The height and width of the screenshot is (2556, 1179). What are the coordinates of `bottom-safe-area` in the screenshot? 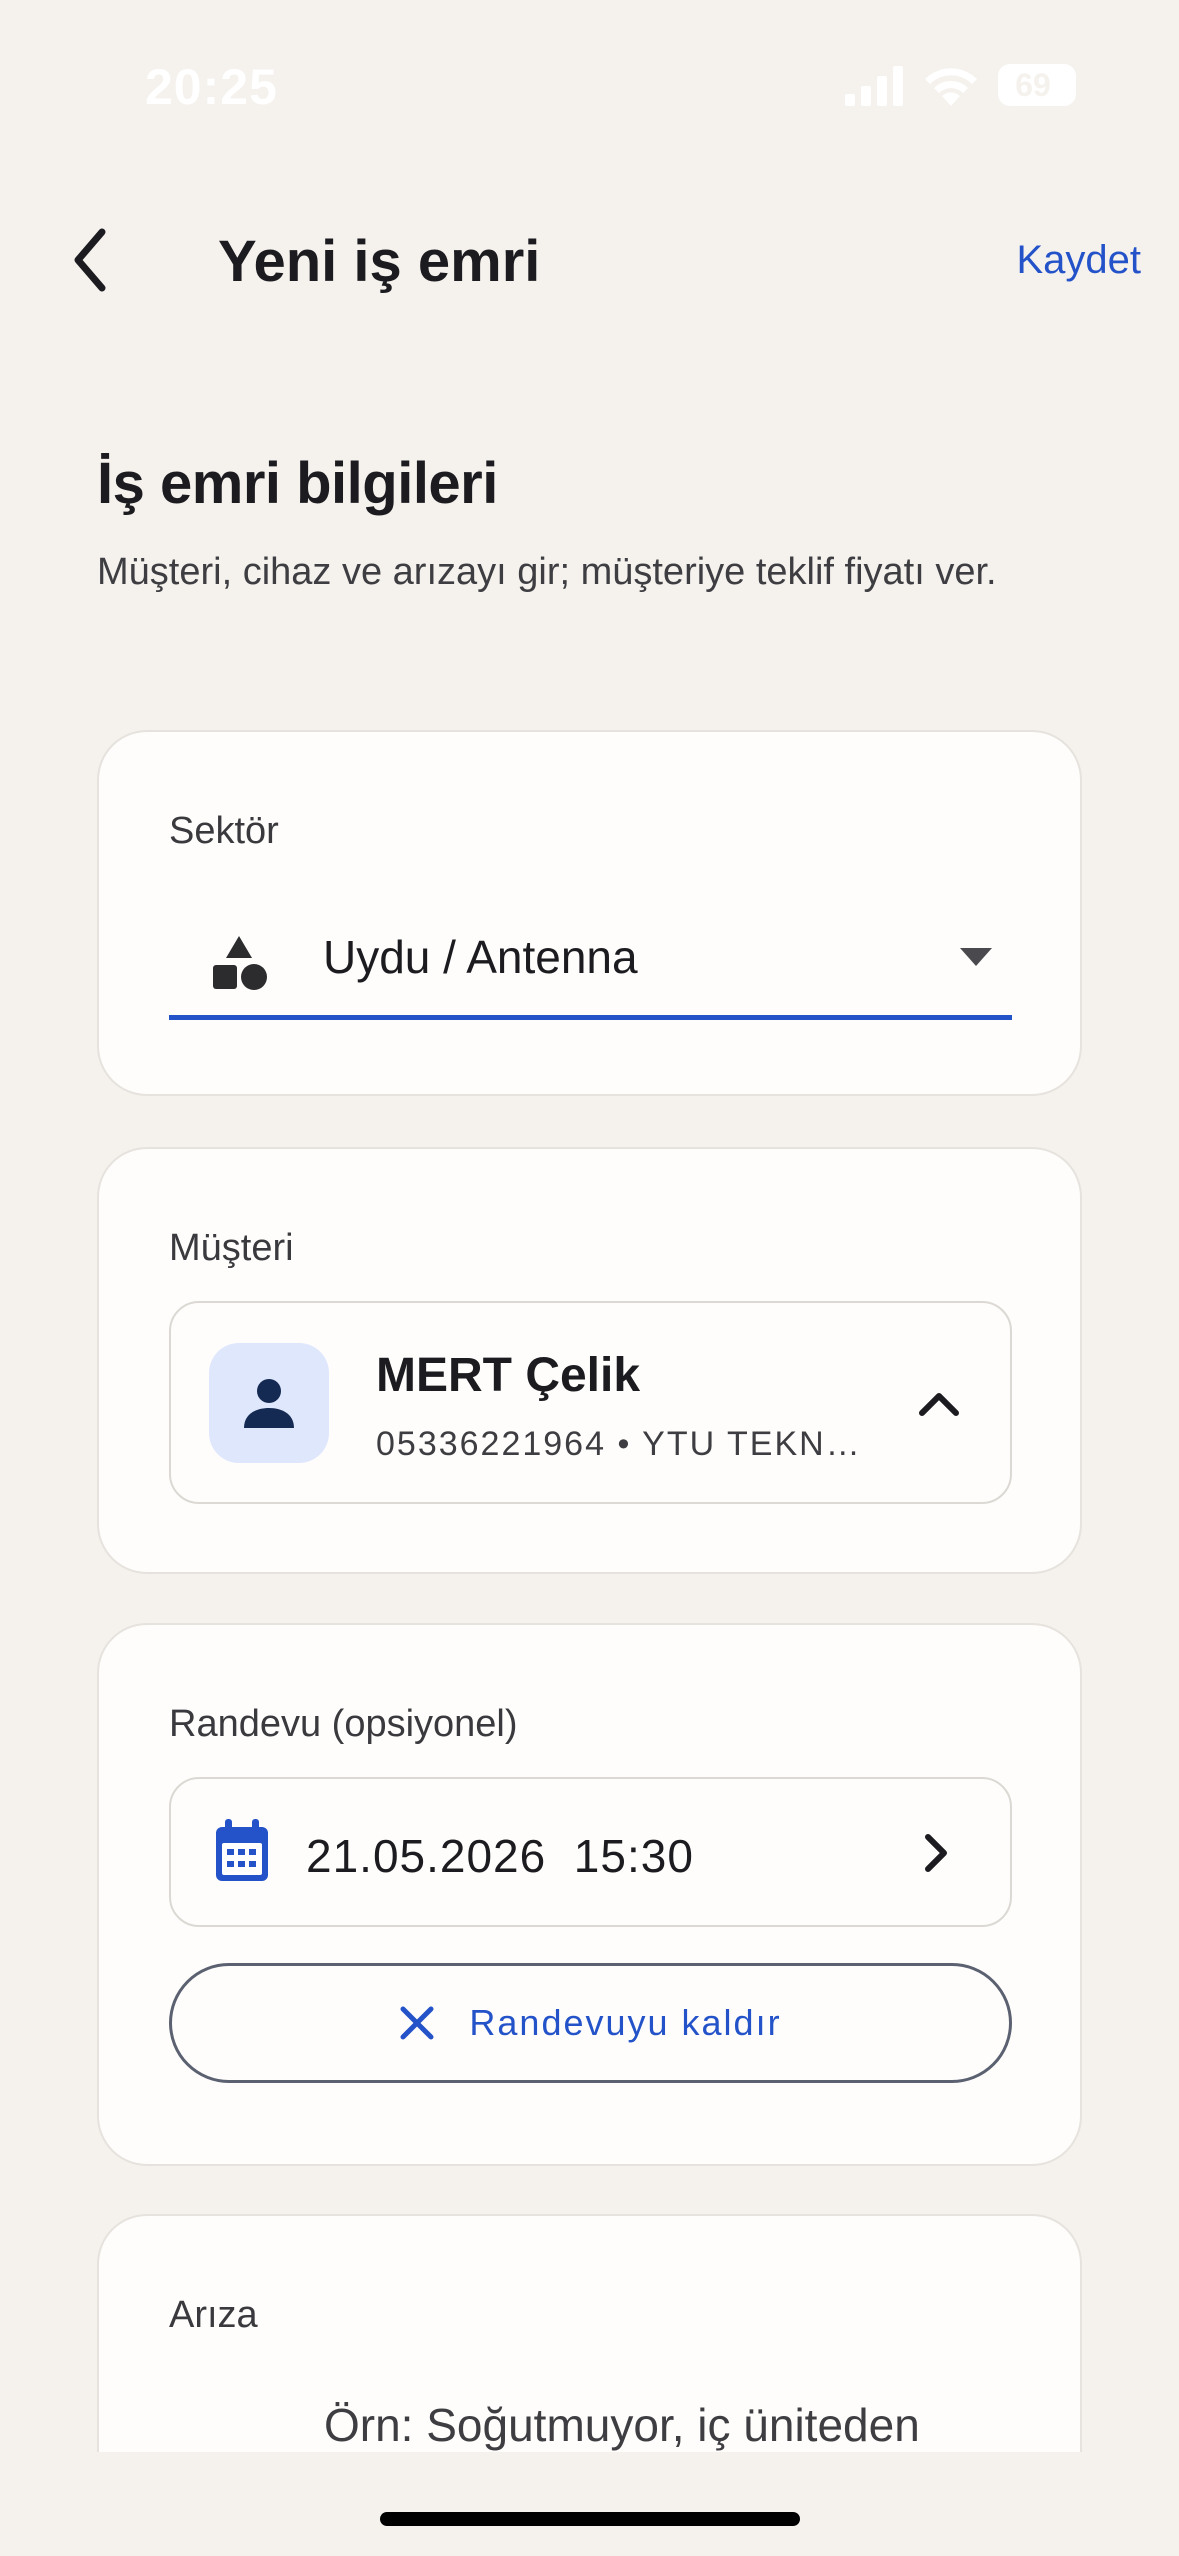 It's located at (589, 2504).